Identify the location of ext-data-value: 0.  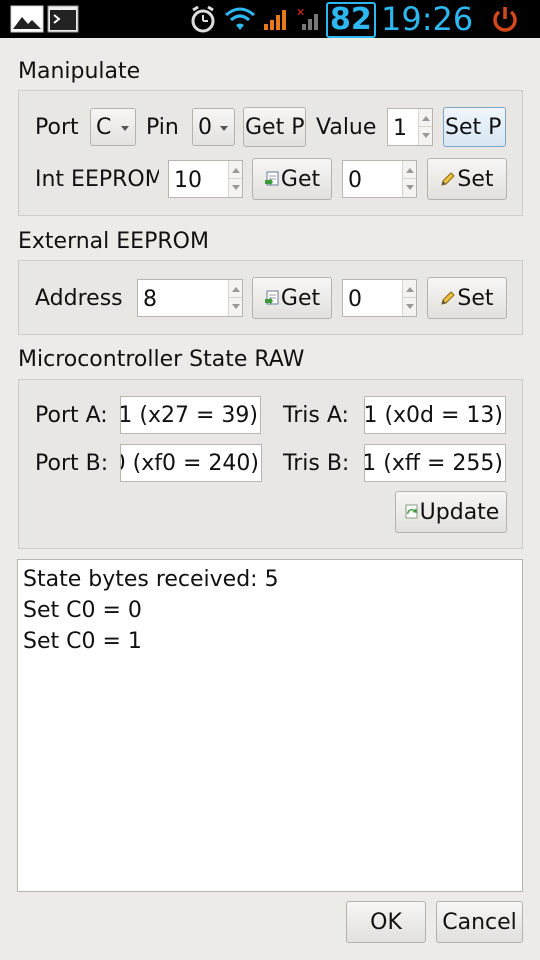
(355, 299).